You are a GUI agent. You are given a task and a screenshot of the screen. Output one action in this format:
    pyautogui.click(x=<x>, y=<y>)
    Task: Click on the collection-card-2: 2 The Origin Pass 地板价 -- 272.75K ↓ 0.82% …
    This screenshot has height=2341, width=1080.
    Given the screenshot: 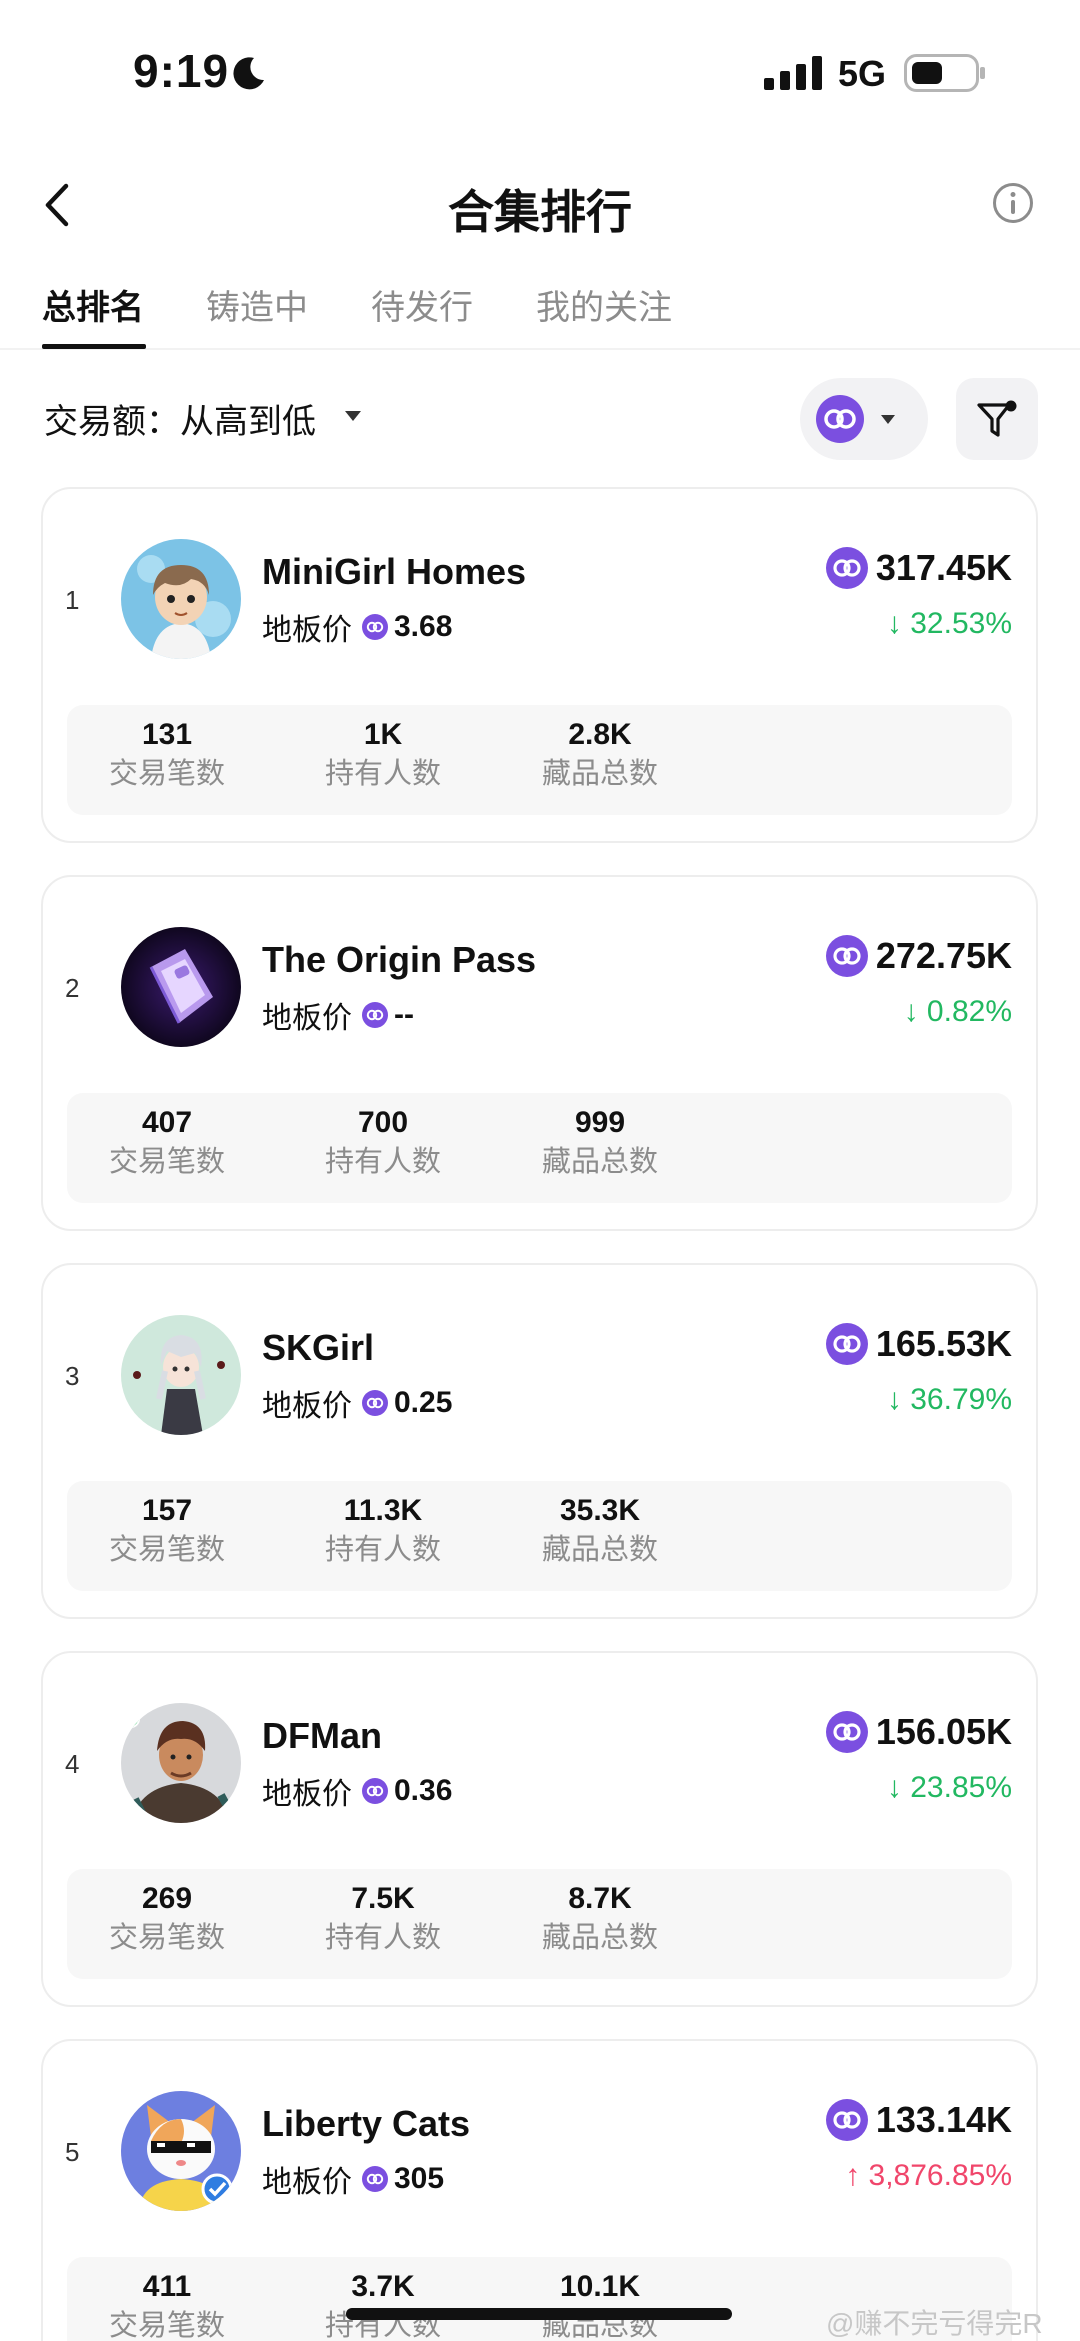 What is the action you would take?
    pyautogui.click(x=539, y=1053)
    